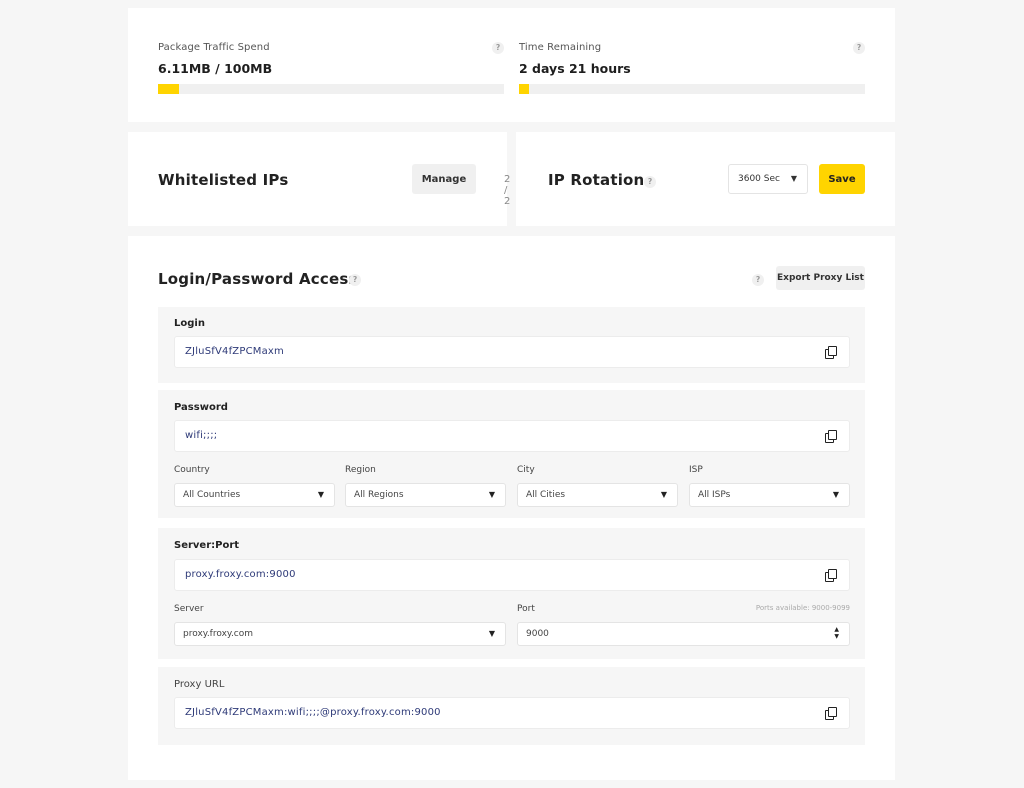 The image size is (1024, 788). Describe the element at coordinates (360, 470) in the screenshot. I see `region-label: Region` at that location.